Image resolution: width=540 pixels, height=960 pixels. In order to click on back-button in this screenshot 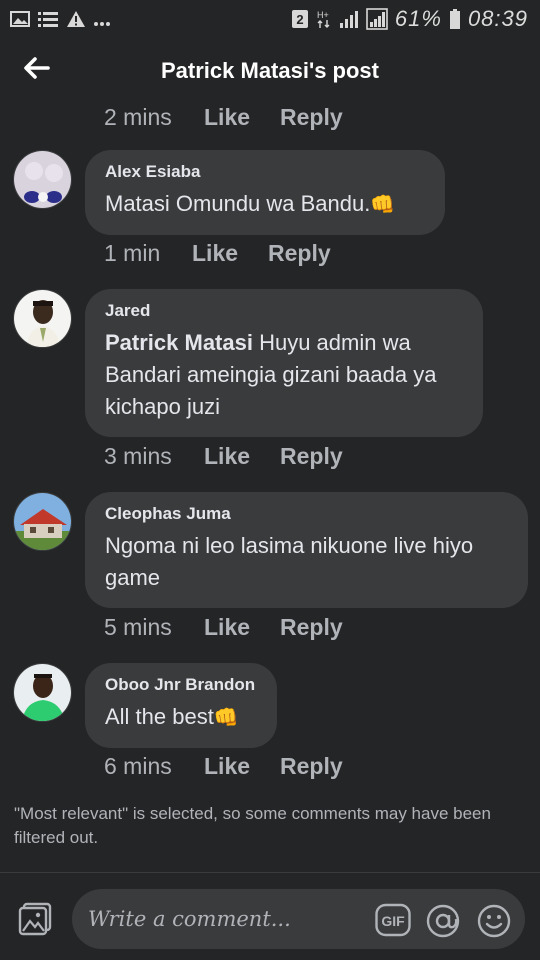, I will do `click(36, 70)`.